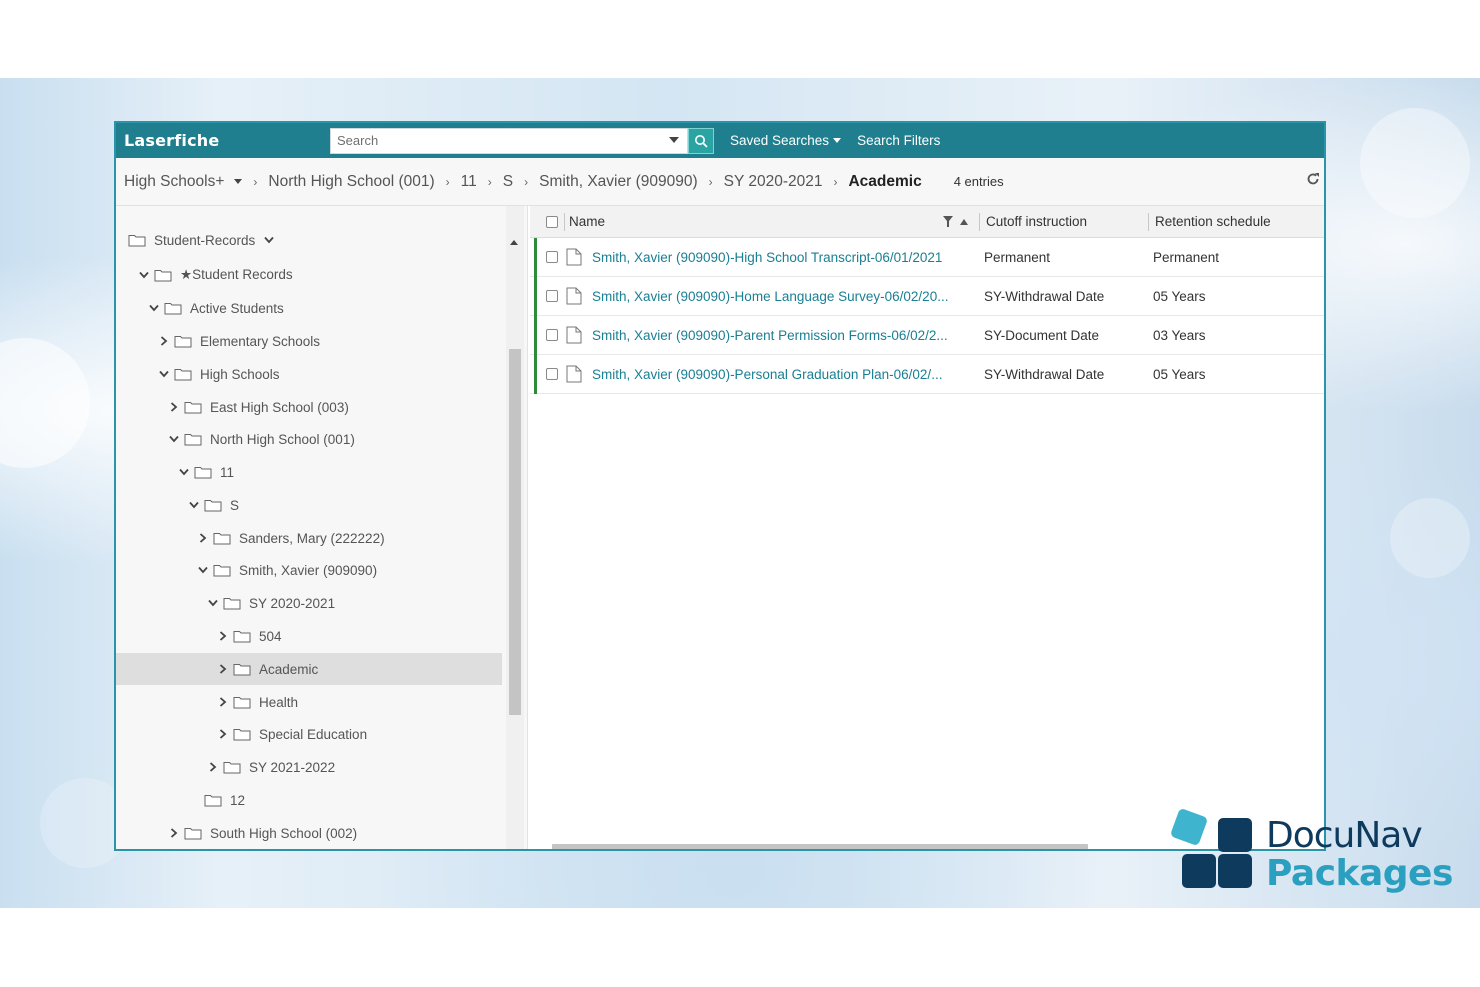  What do you see at coordinates (309, 603) in the screenshot?
I see `tree-item: SY 2020-2021` at bounding box center [309, 603].